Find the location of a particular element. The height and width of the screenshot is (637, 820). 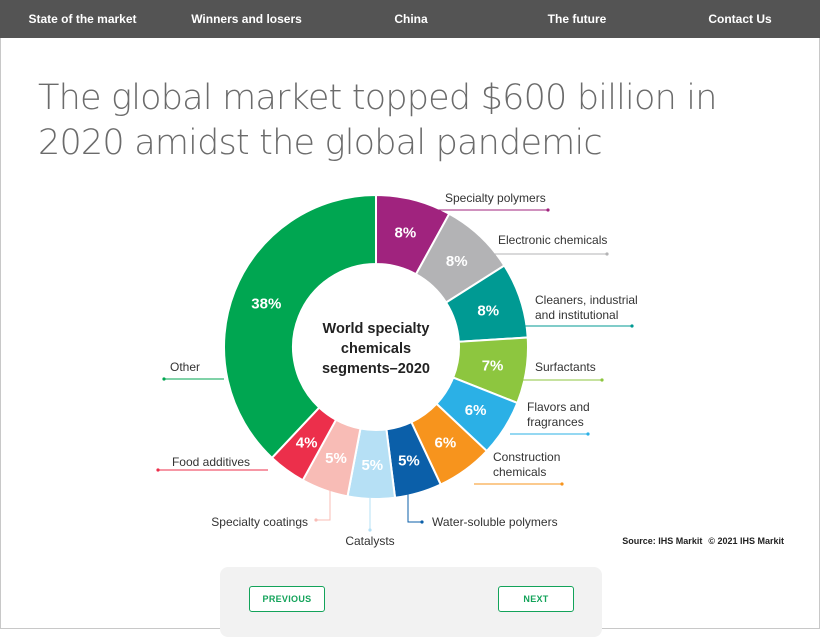

percent-label-food-additives: 4% is located at coordinates (307, 442).